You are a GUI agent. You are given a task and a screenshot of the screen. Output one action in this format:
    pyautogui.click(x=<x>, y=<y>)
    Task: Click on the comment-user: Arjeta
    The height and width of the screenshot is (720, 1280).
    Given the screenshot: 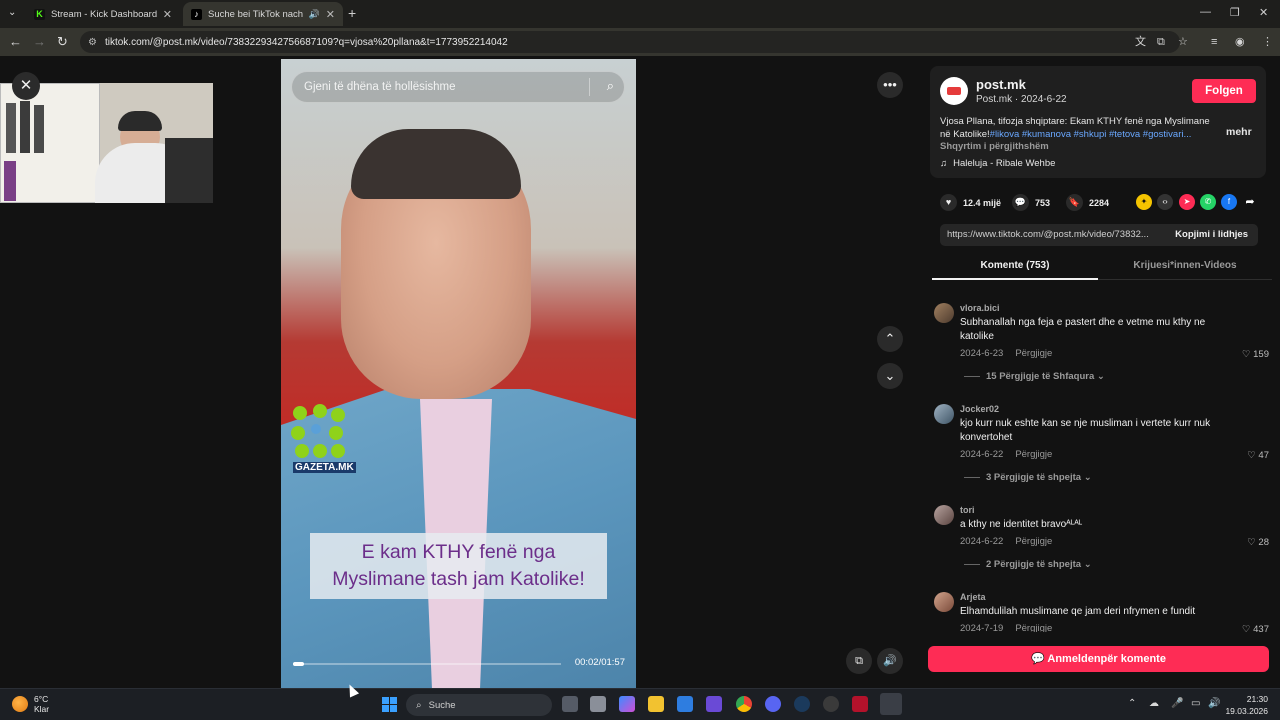 What is the action you would take?
    pyautogui.click(x=973, y=597)
    